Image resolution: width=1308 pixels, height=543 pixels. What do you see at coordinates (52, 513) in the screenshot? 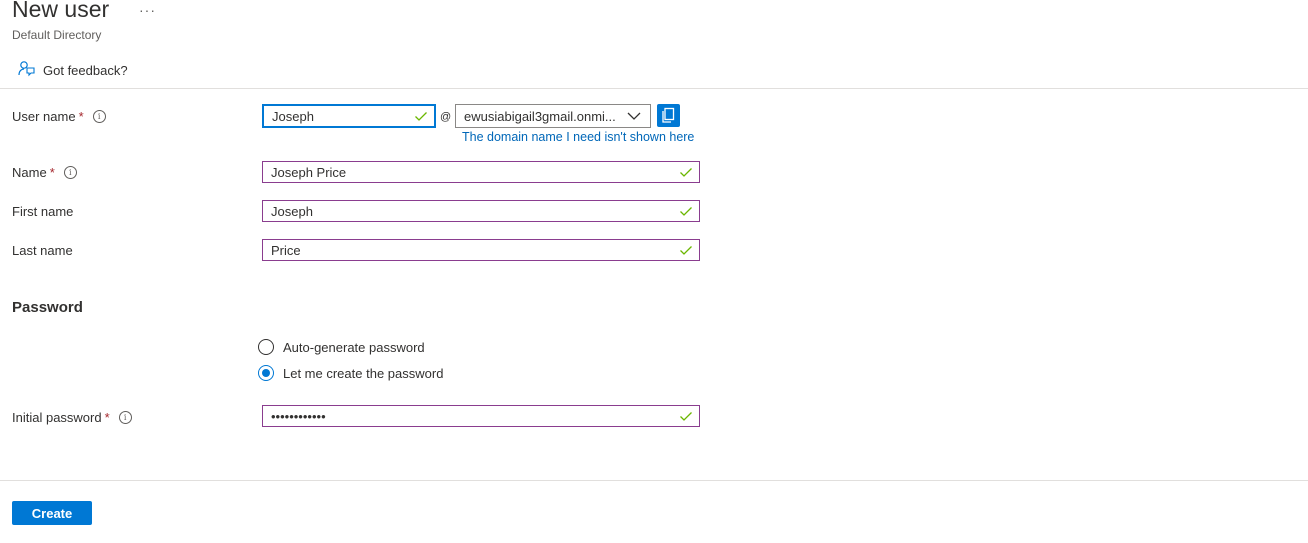
I see `create-button: Create` at bounding box center [52, 513].